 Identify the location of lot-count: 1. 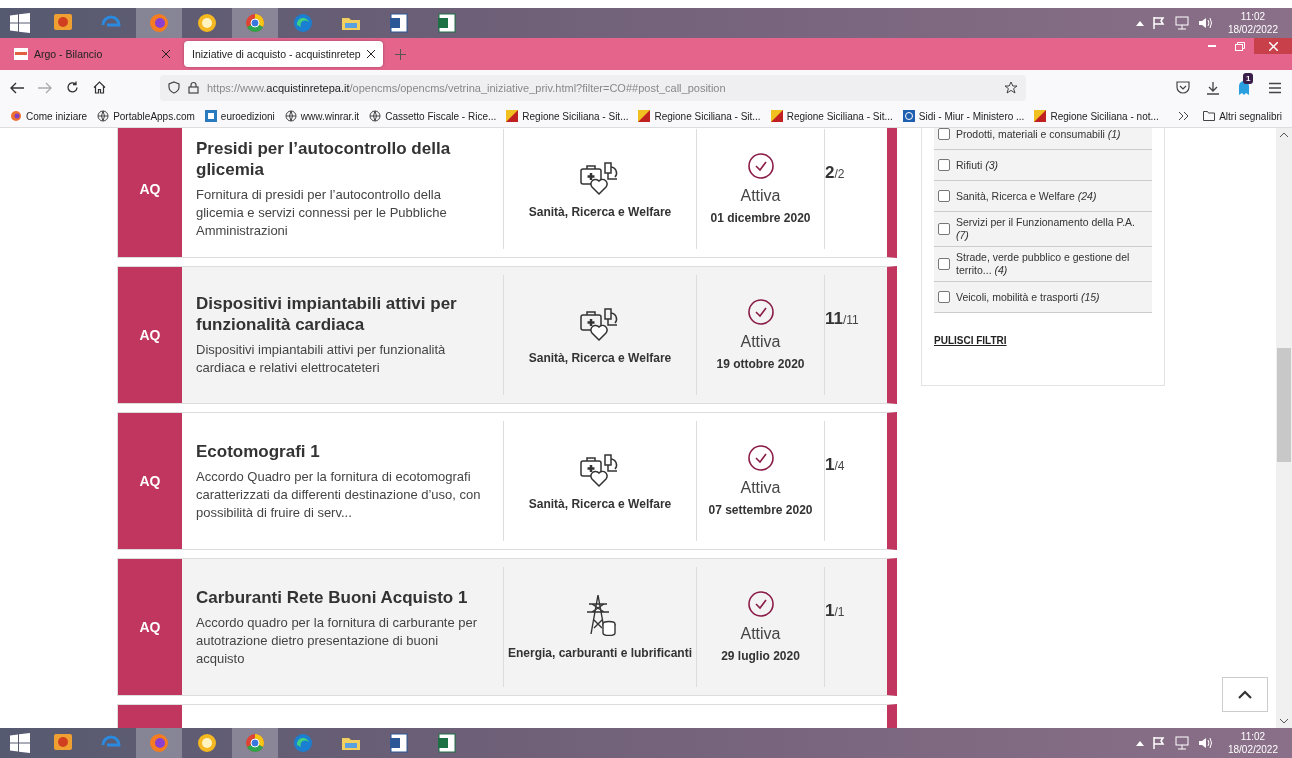
(830, 611).